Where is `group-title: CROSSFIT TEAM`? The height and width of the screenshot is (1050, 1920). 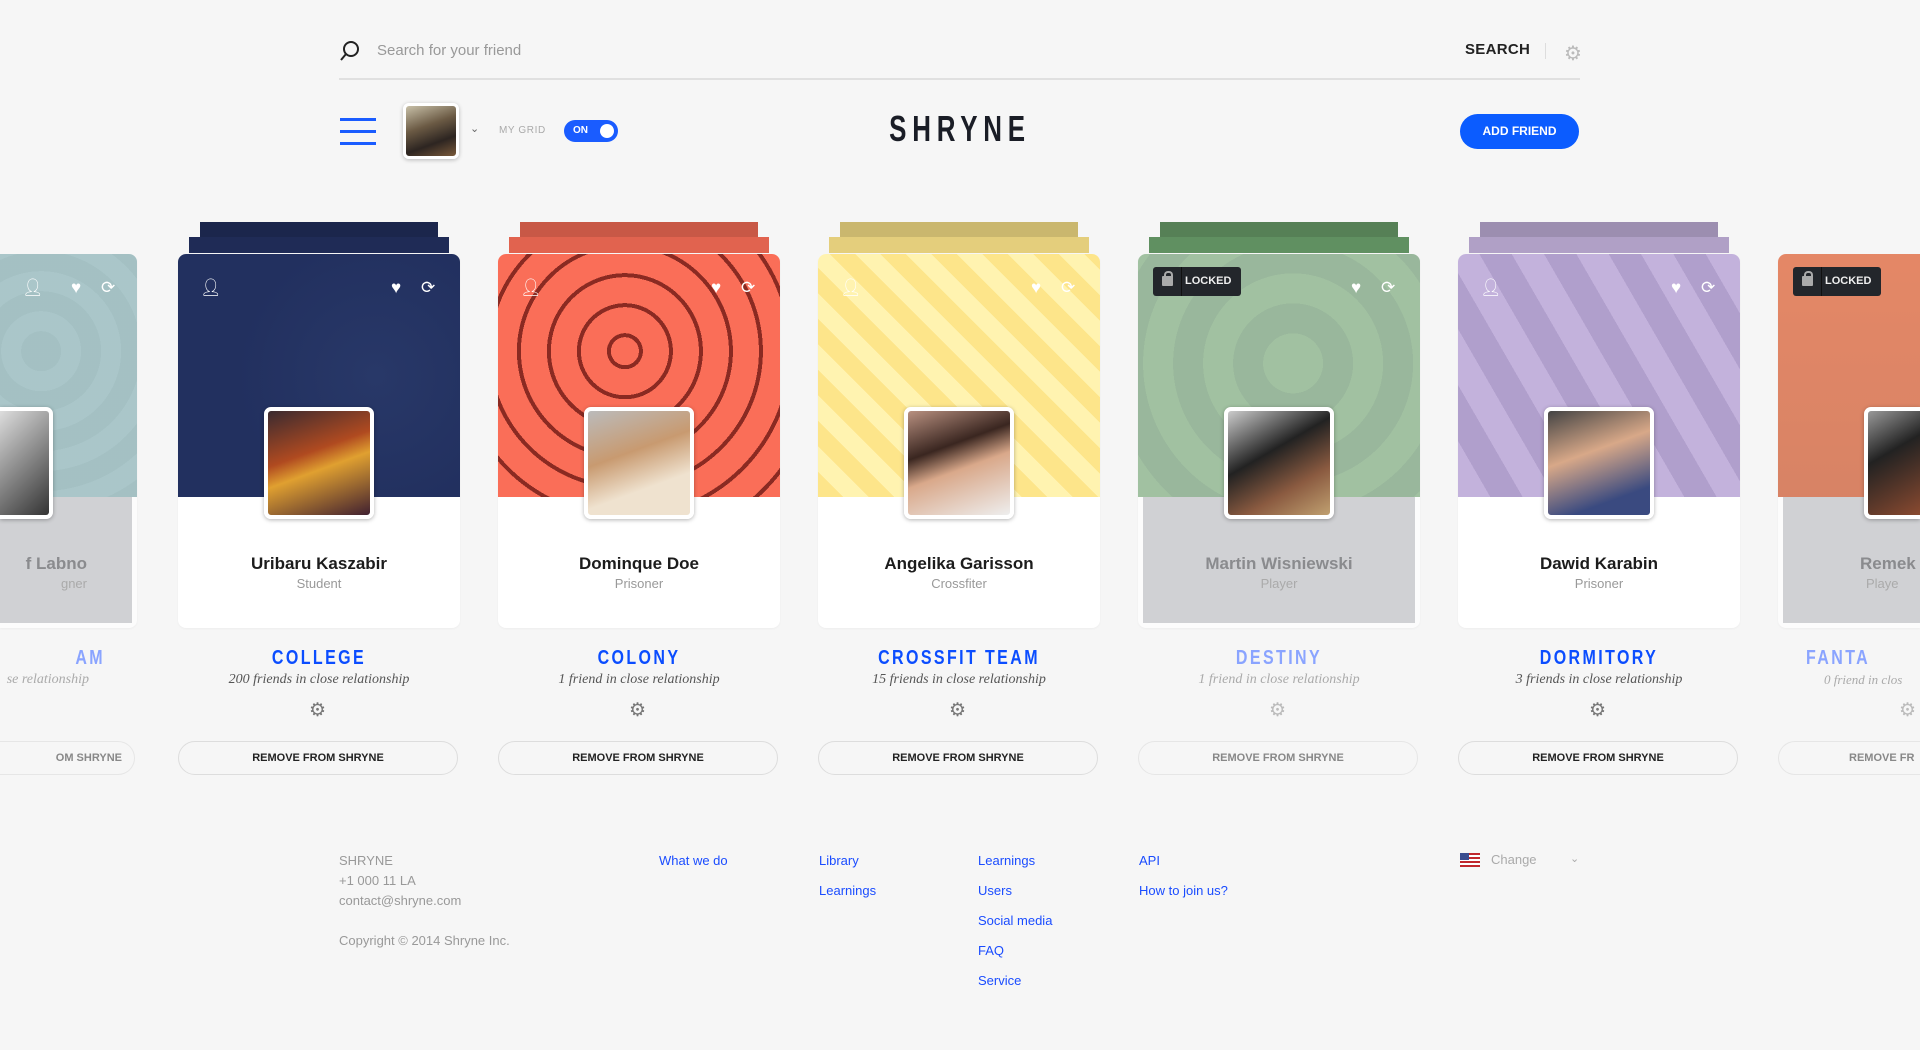
group-title: CROSSFIT TEAM is located at coordinates (959, 658).